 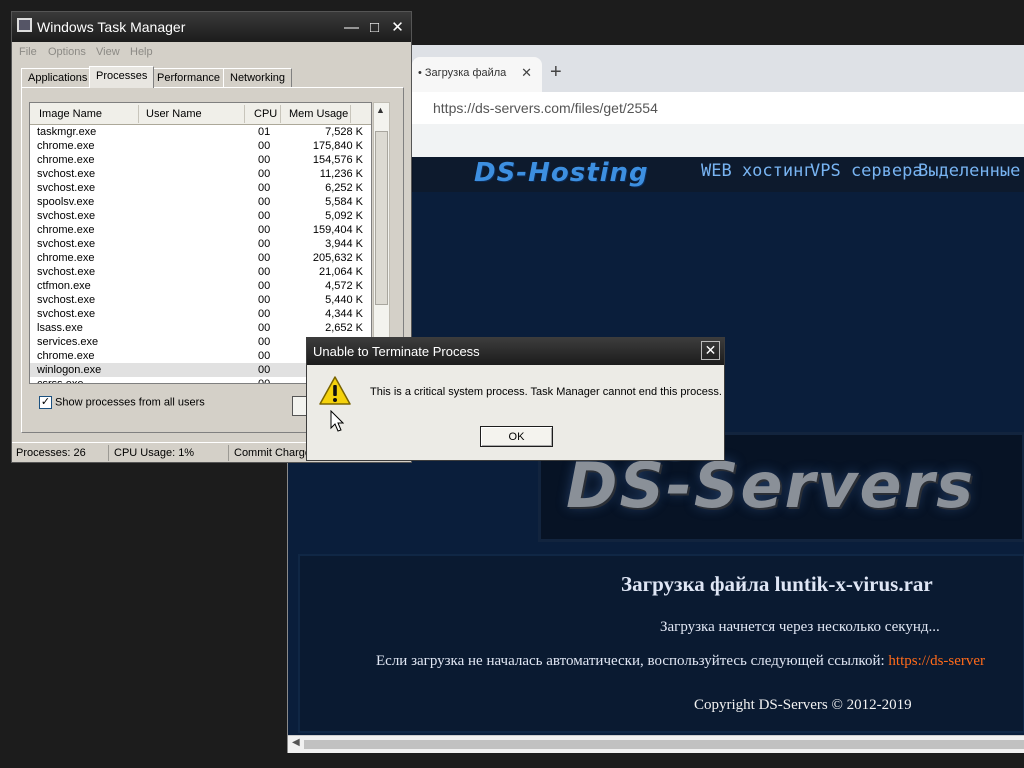 What do you see at coordinates (515, 351) in the screenshot?
I see `dialog-titlebar: Unable to Terminate Process ✕` at bounding box center [515, 351].